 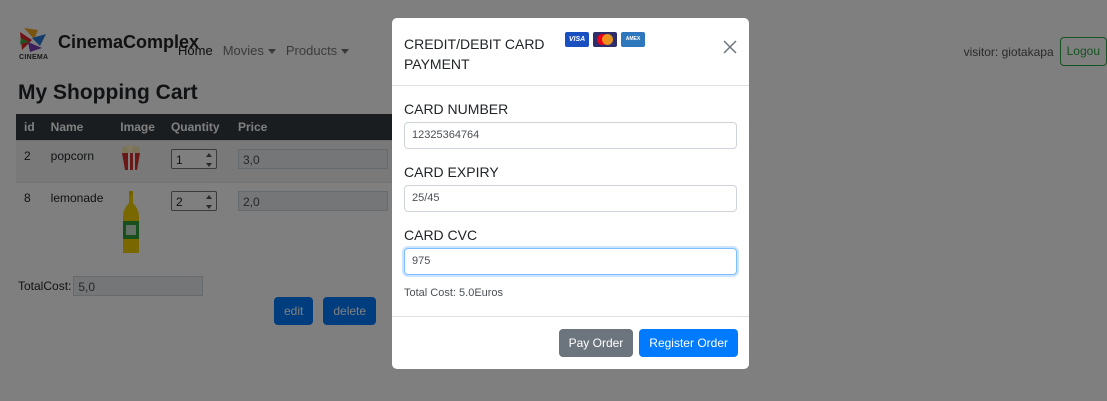 What do you see at coordinates (570, 52) in the screenshot?
I see `modal-header: CREDIT/DEBIT CARD PAYMENT VISA AMEX` at bounding box center [570, 52].